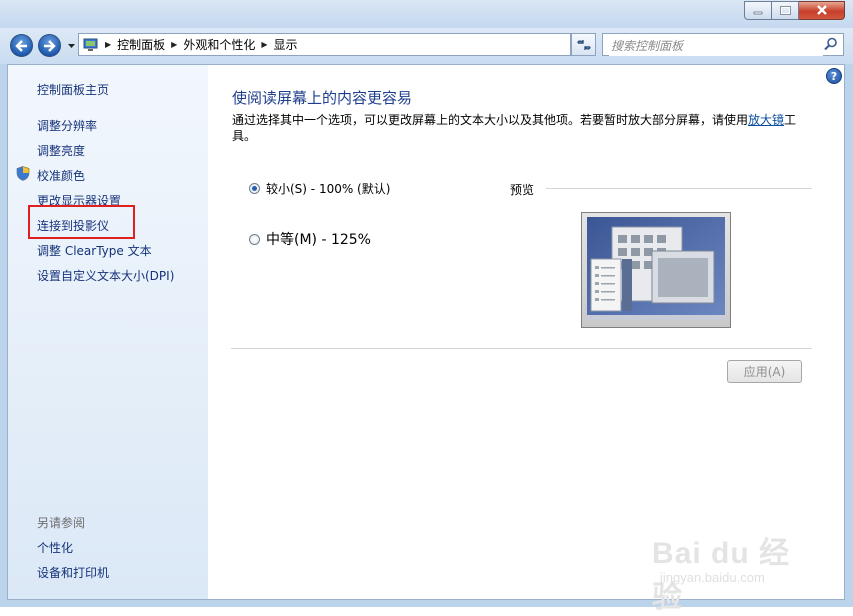 The image size is (853, 616). Describe the element at coordinates (23, 173) in the screenshot. I see `shield-icon` at that location.